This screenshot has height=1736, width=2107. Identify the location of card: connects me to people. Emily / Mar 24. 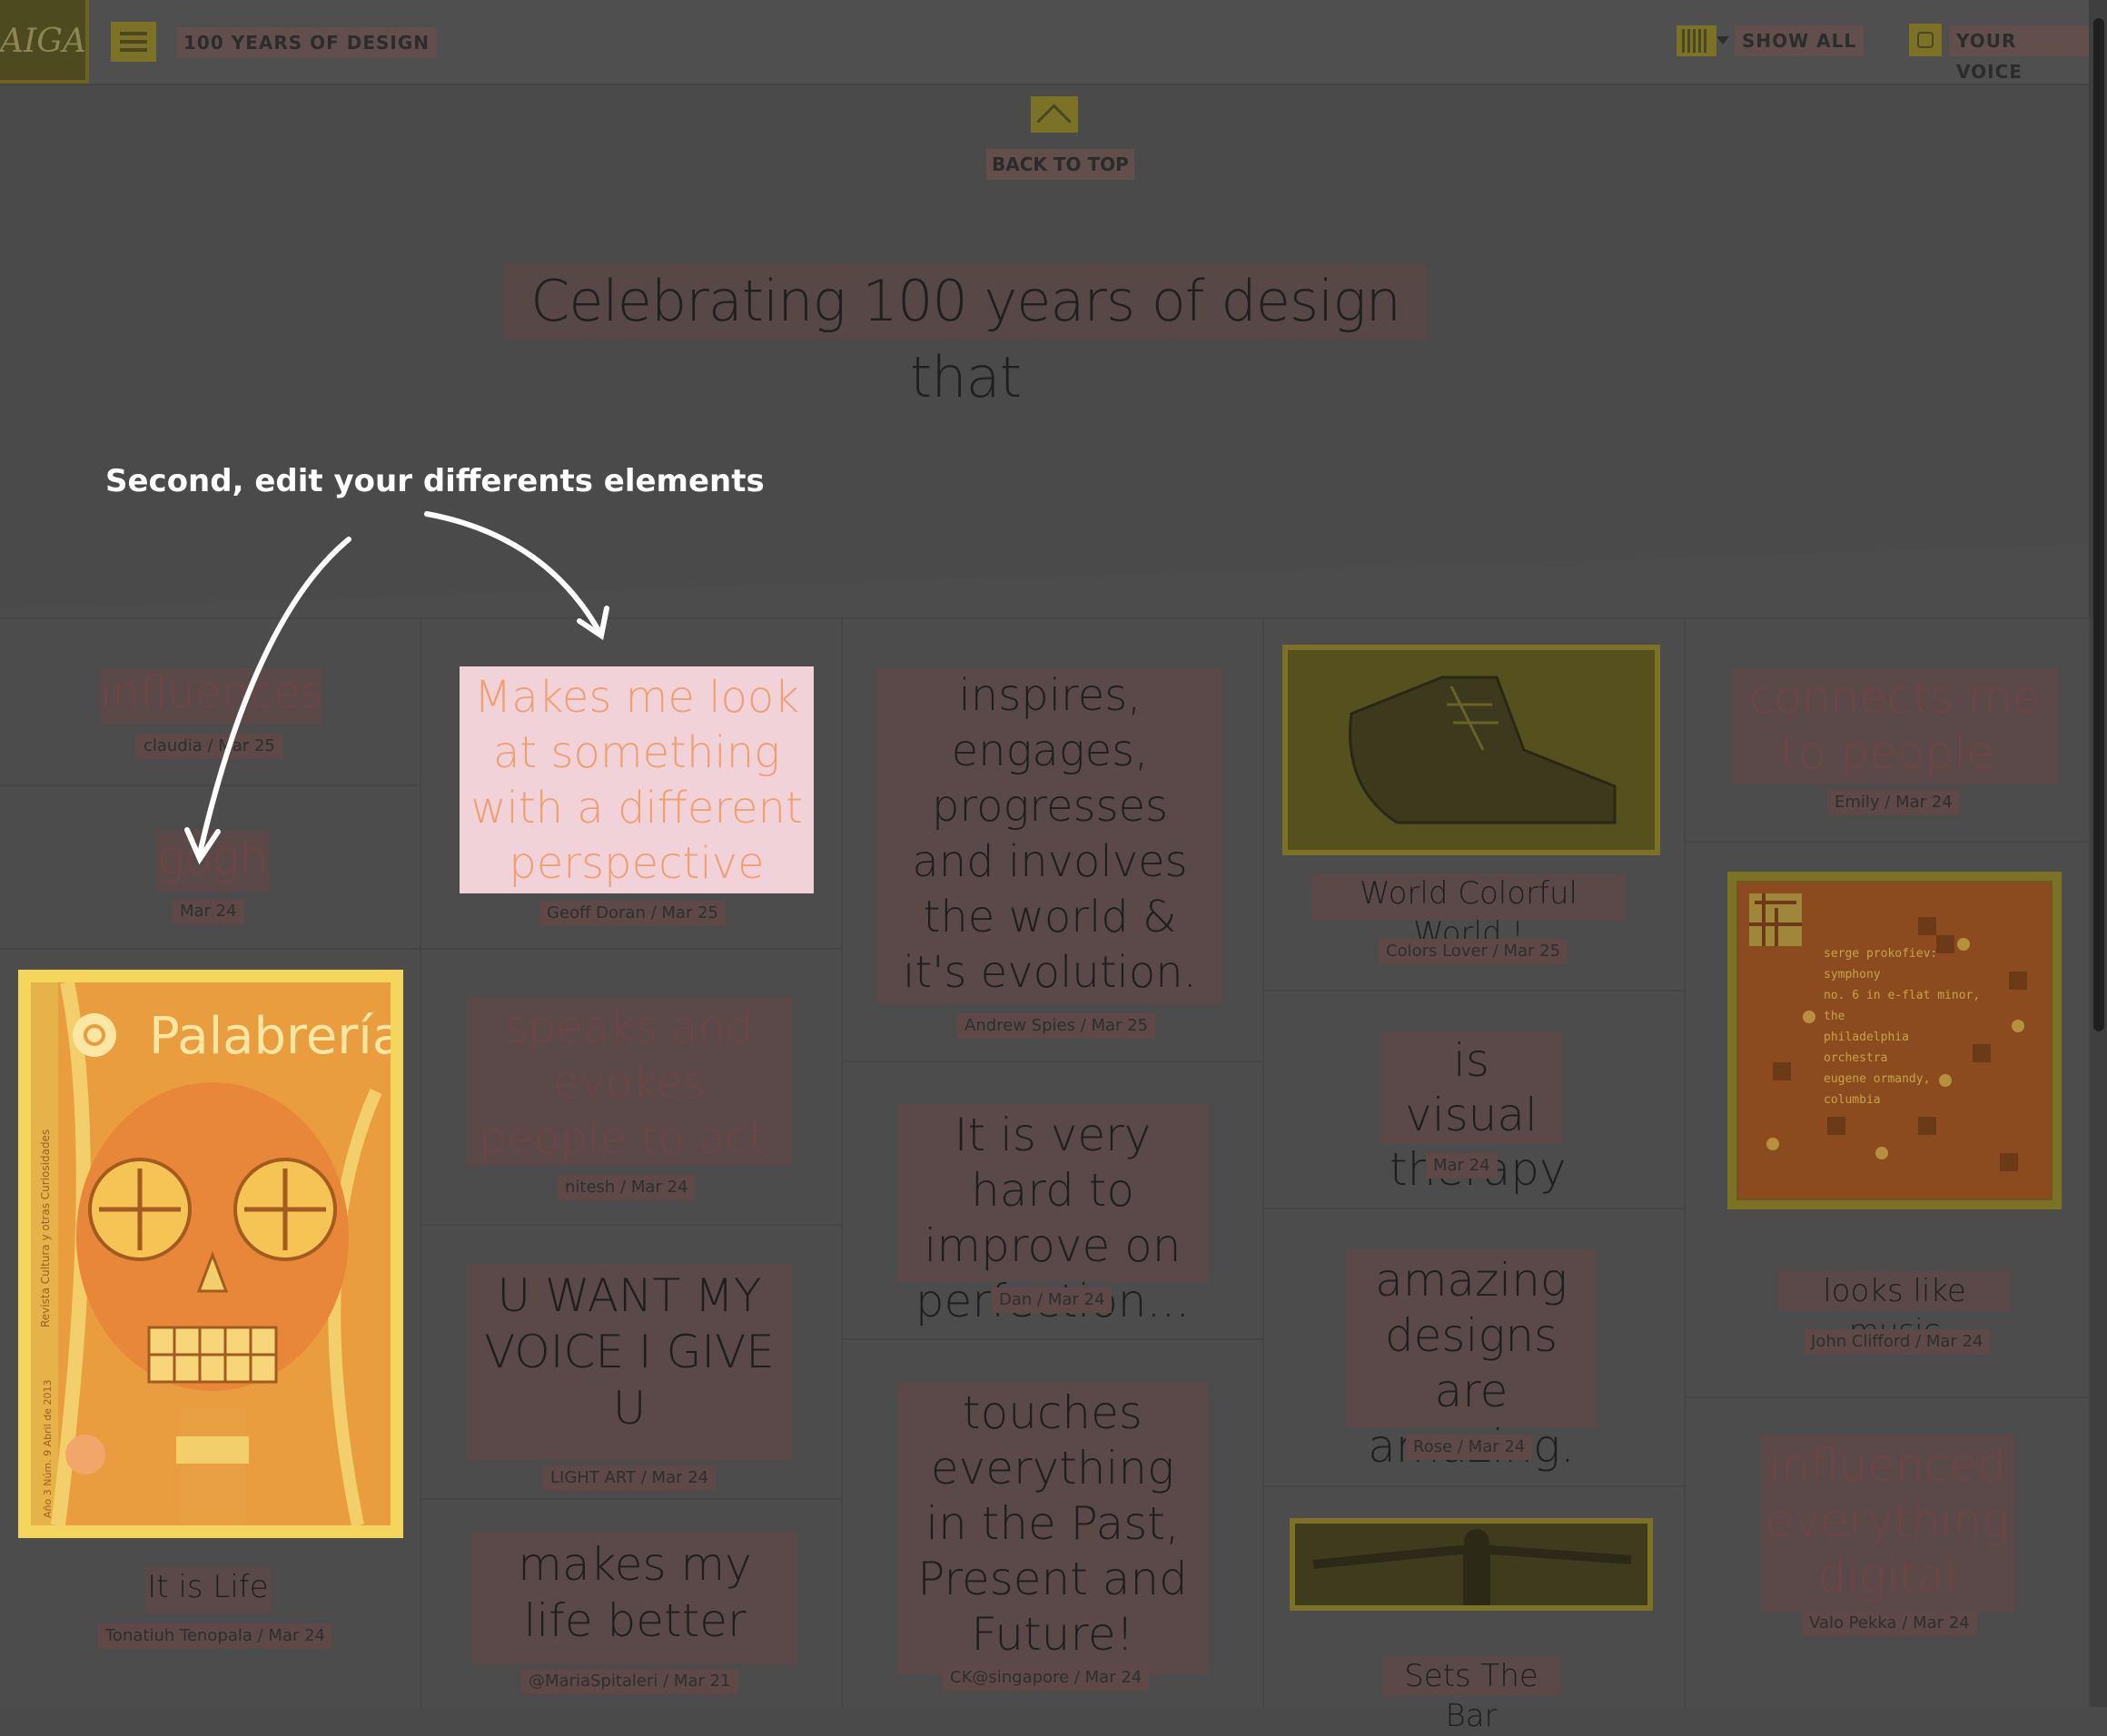
(1888, 730).